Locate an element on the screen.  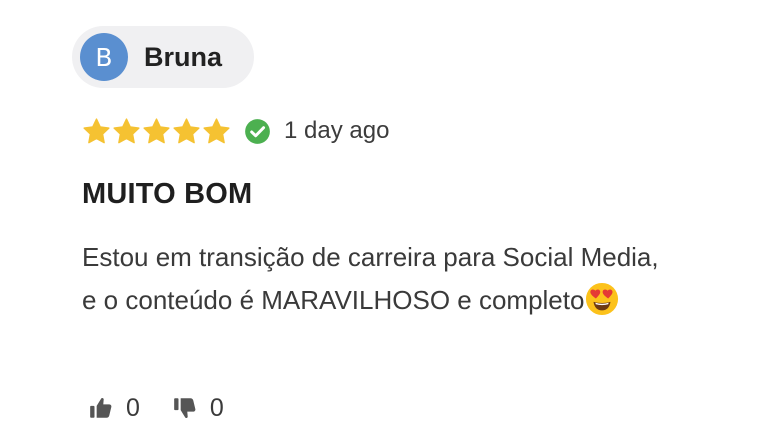
vote-bar: 0 0 is located at coordinates (156, 408).